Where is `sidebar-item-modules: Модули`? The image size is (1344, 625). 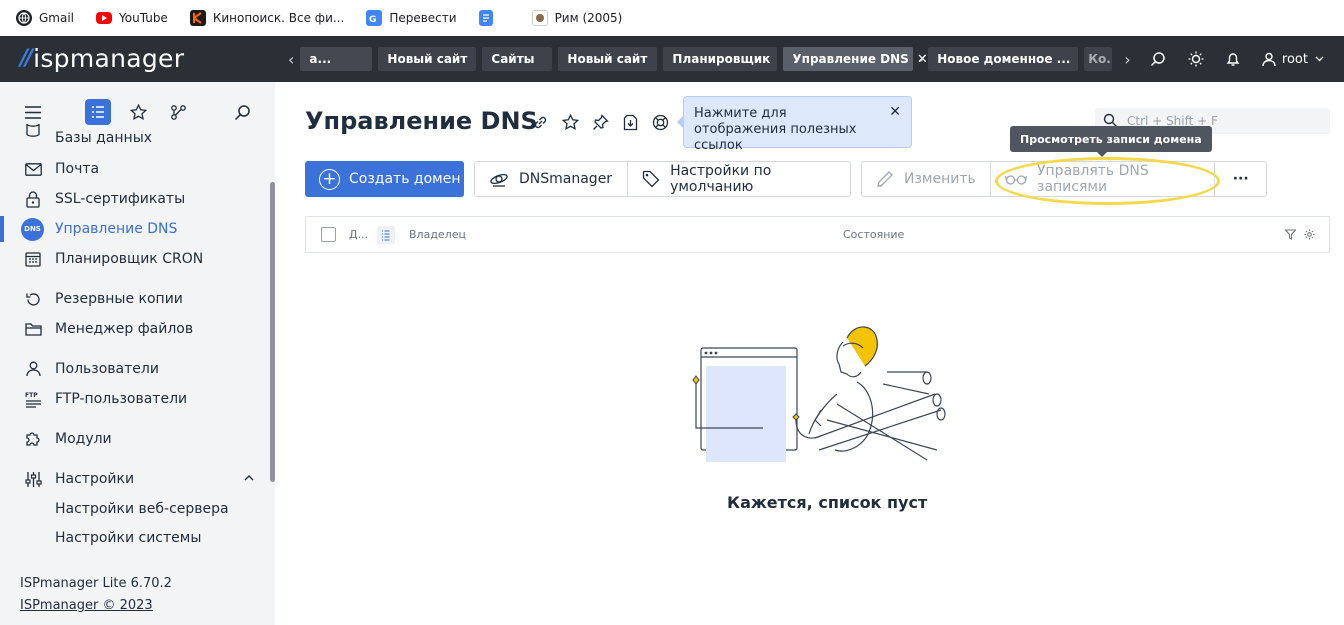 sidebar-item-modules: Модули is located at coordinates (135, 439).